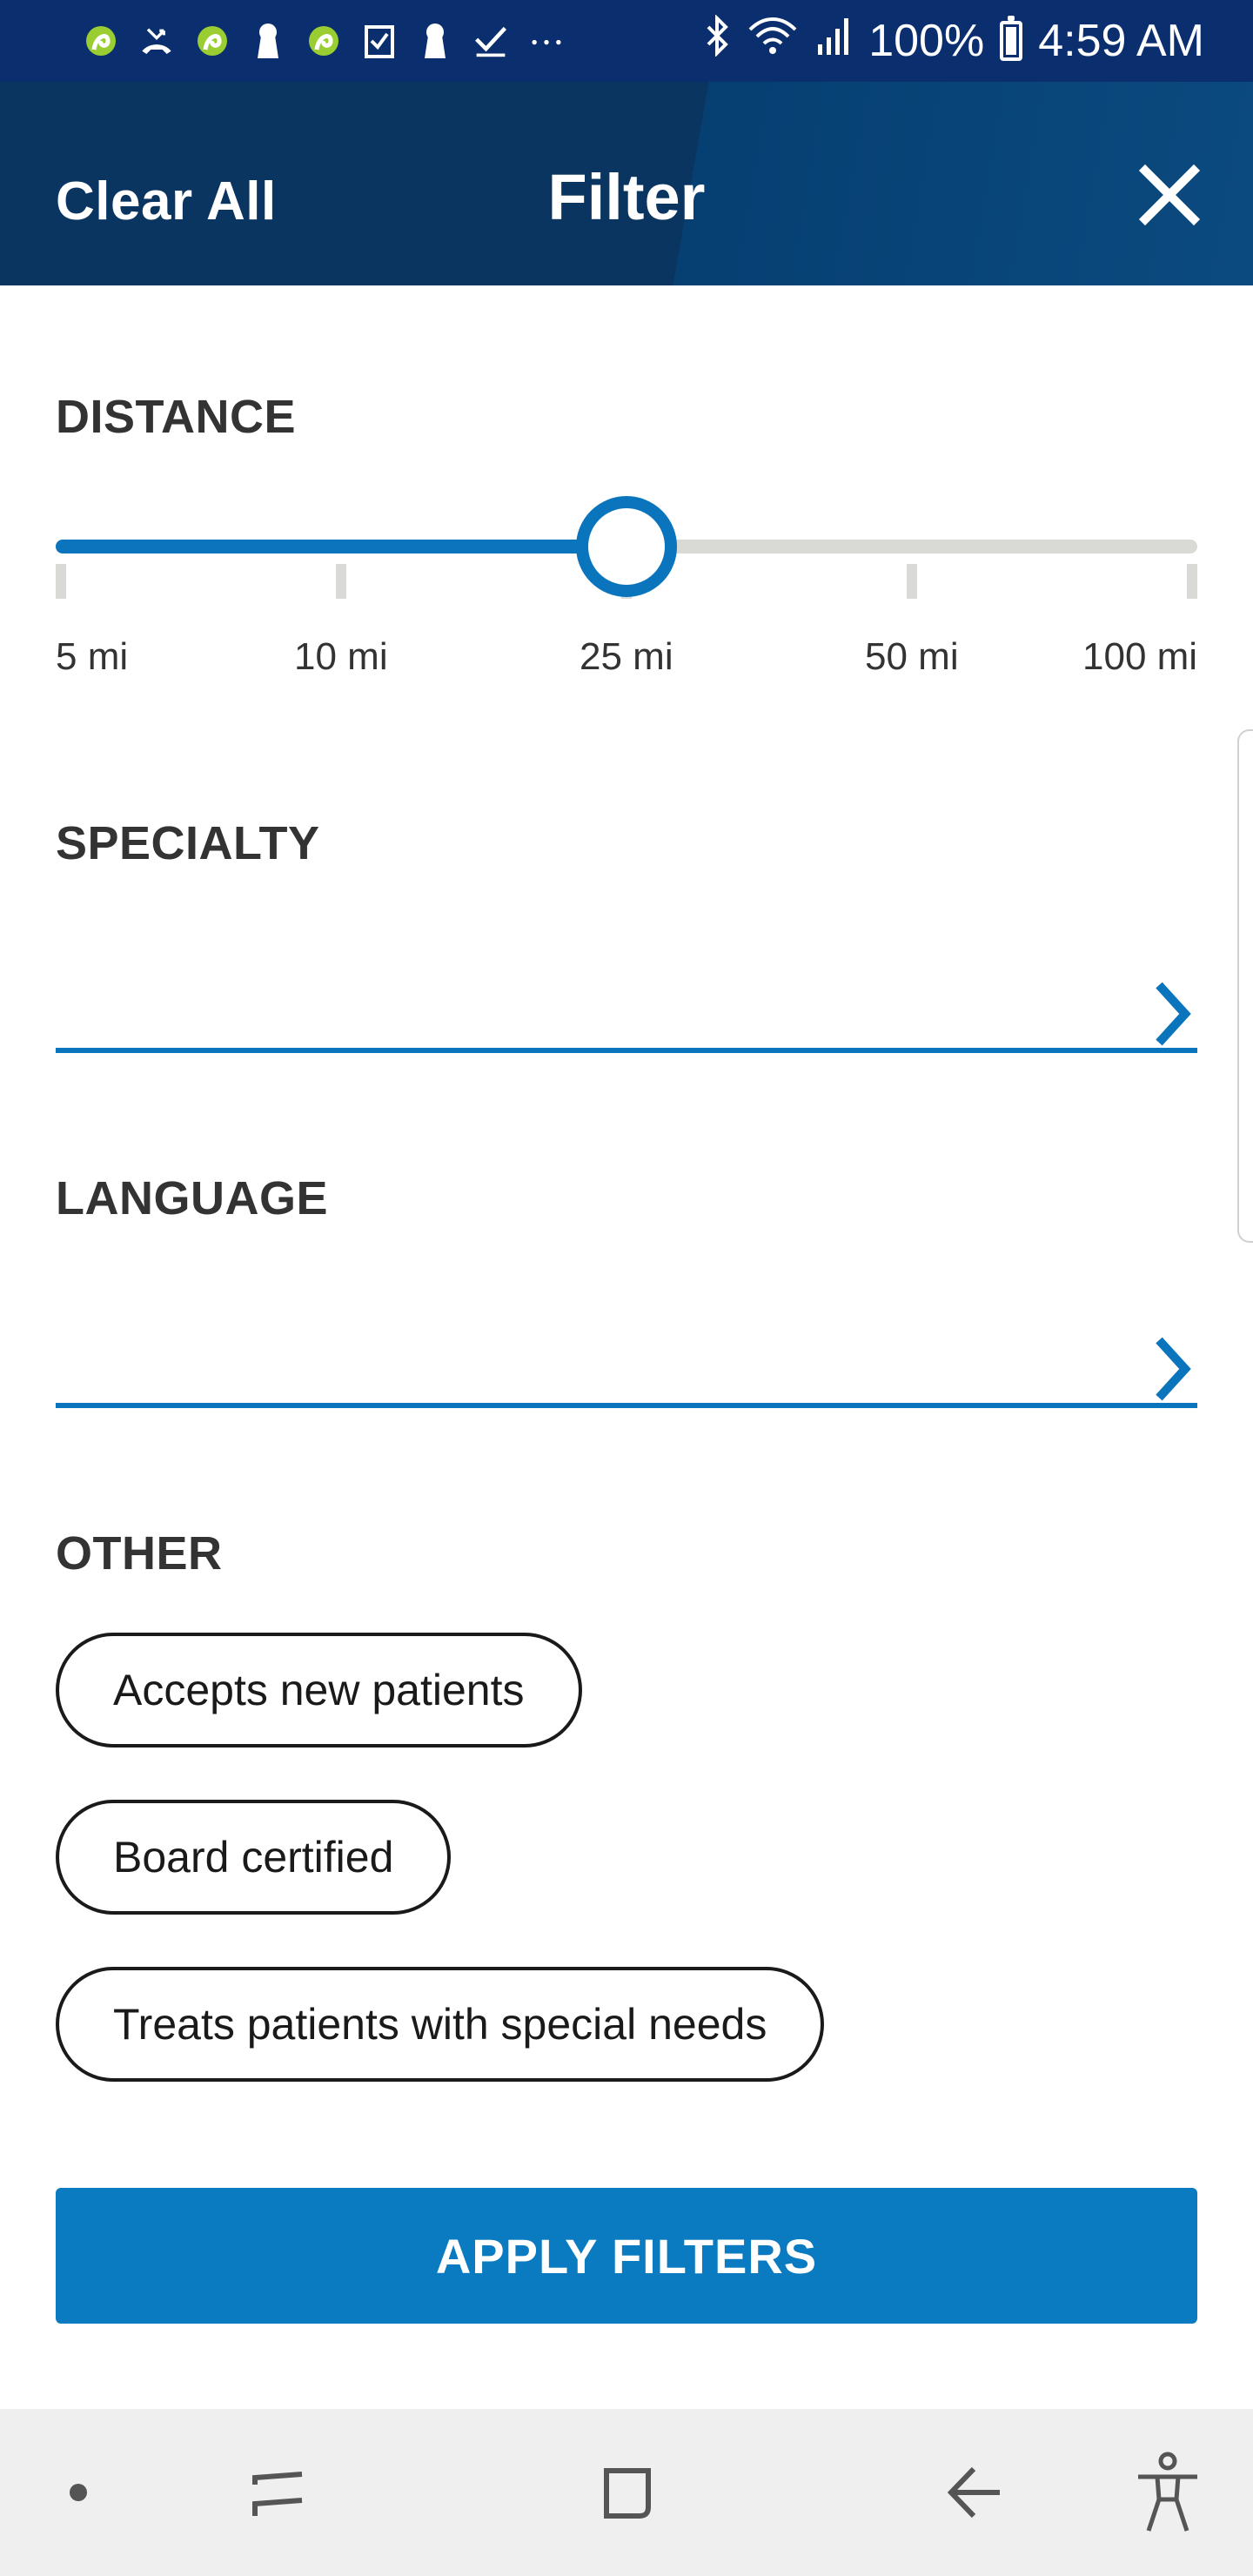 The image size is (1253, 2576). Describe the element at coordinates (1139, 657) in the screenshot. I see `distance-option-label: 100 mi` at that location.